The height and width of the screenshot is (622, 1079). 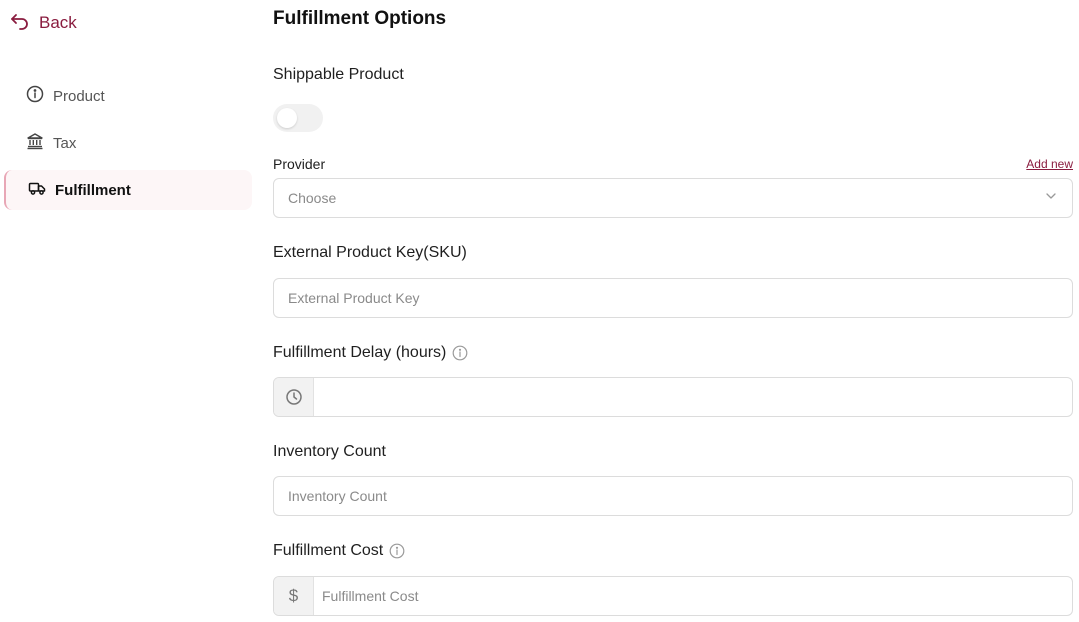 I want to click on sku-label: External Product Key(SKU), so click(x=370, y=253).